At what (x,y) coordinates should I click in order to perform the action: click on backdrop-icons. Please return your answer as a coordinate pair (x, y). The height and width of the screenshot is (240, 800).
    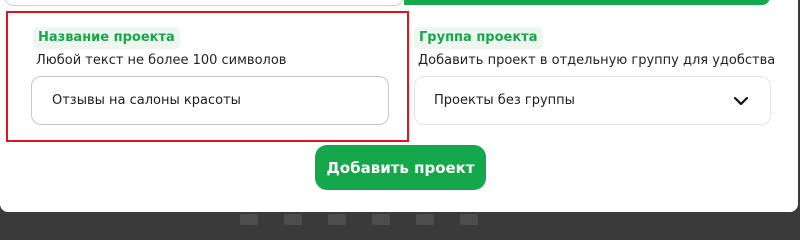
    Looking at the image, I should click on (390, 219).